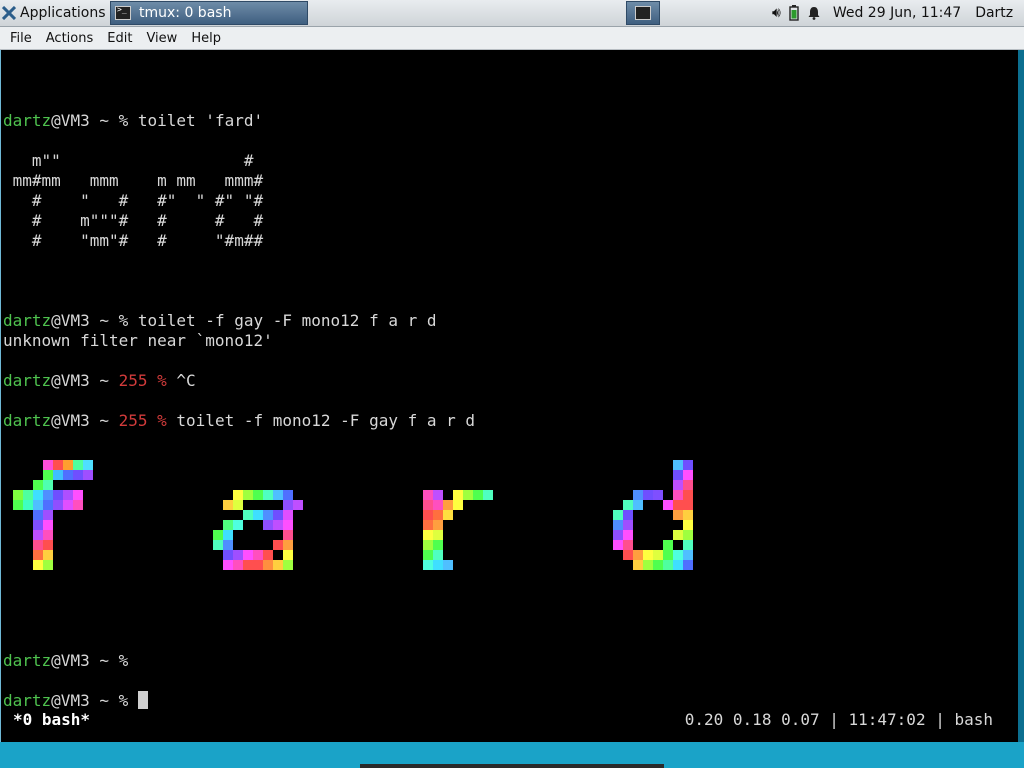  What do you see at coordinates (133, 120) in the screenshot?
I see `terminal-line: dartz@VM3 ~ % toilet 'fard'` at bounding box center [133, 120].